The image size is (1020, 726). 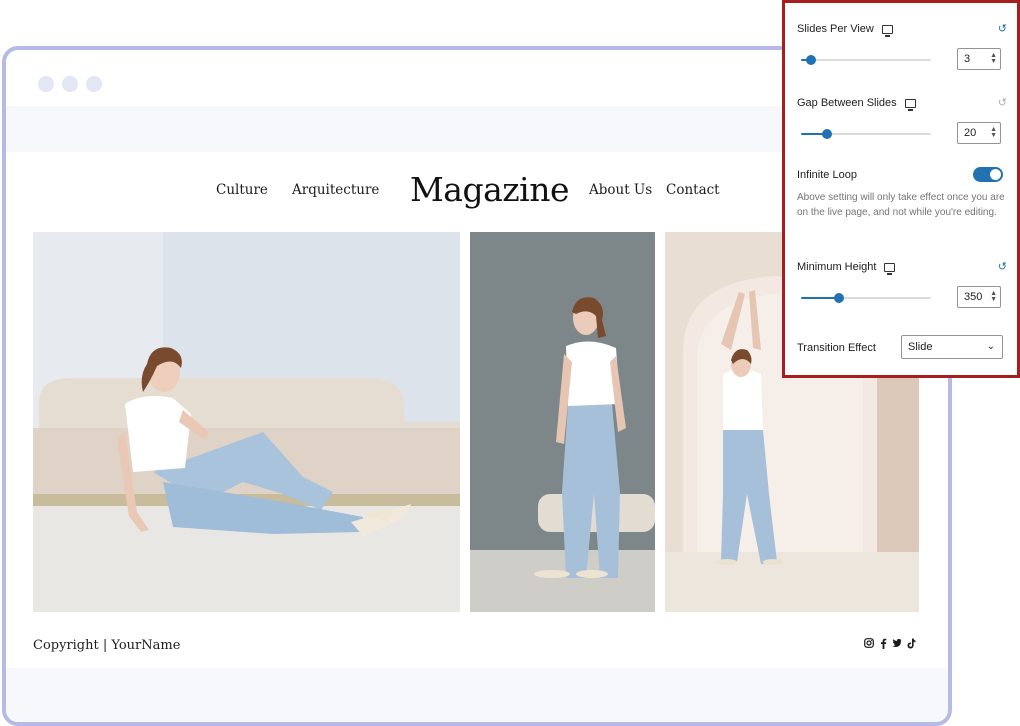 What do you see at coordinates (979, 59) in the screenshot?
I see `slides-per-view-input: 3 ▲ ▼` at bounding box center [979, 59].